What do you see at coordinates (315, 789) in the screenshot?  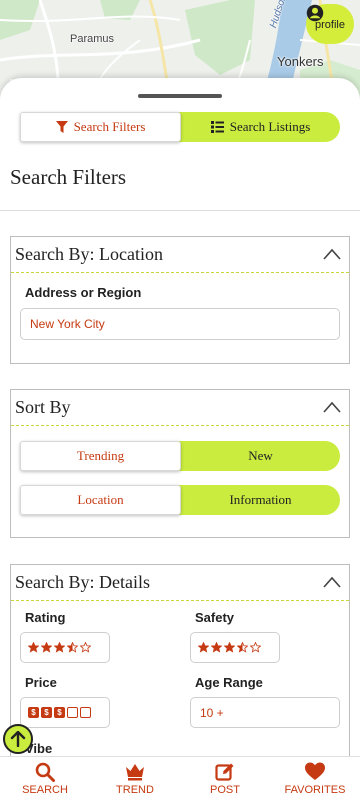 I see `nav-favorites-label: FAVORITES` at bounding box center [315, 789].